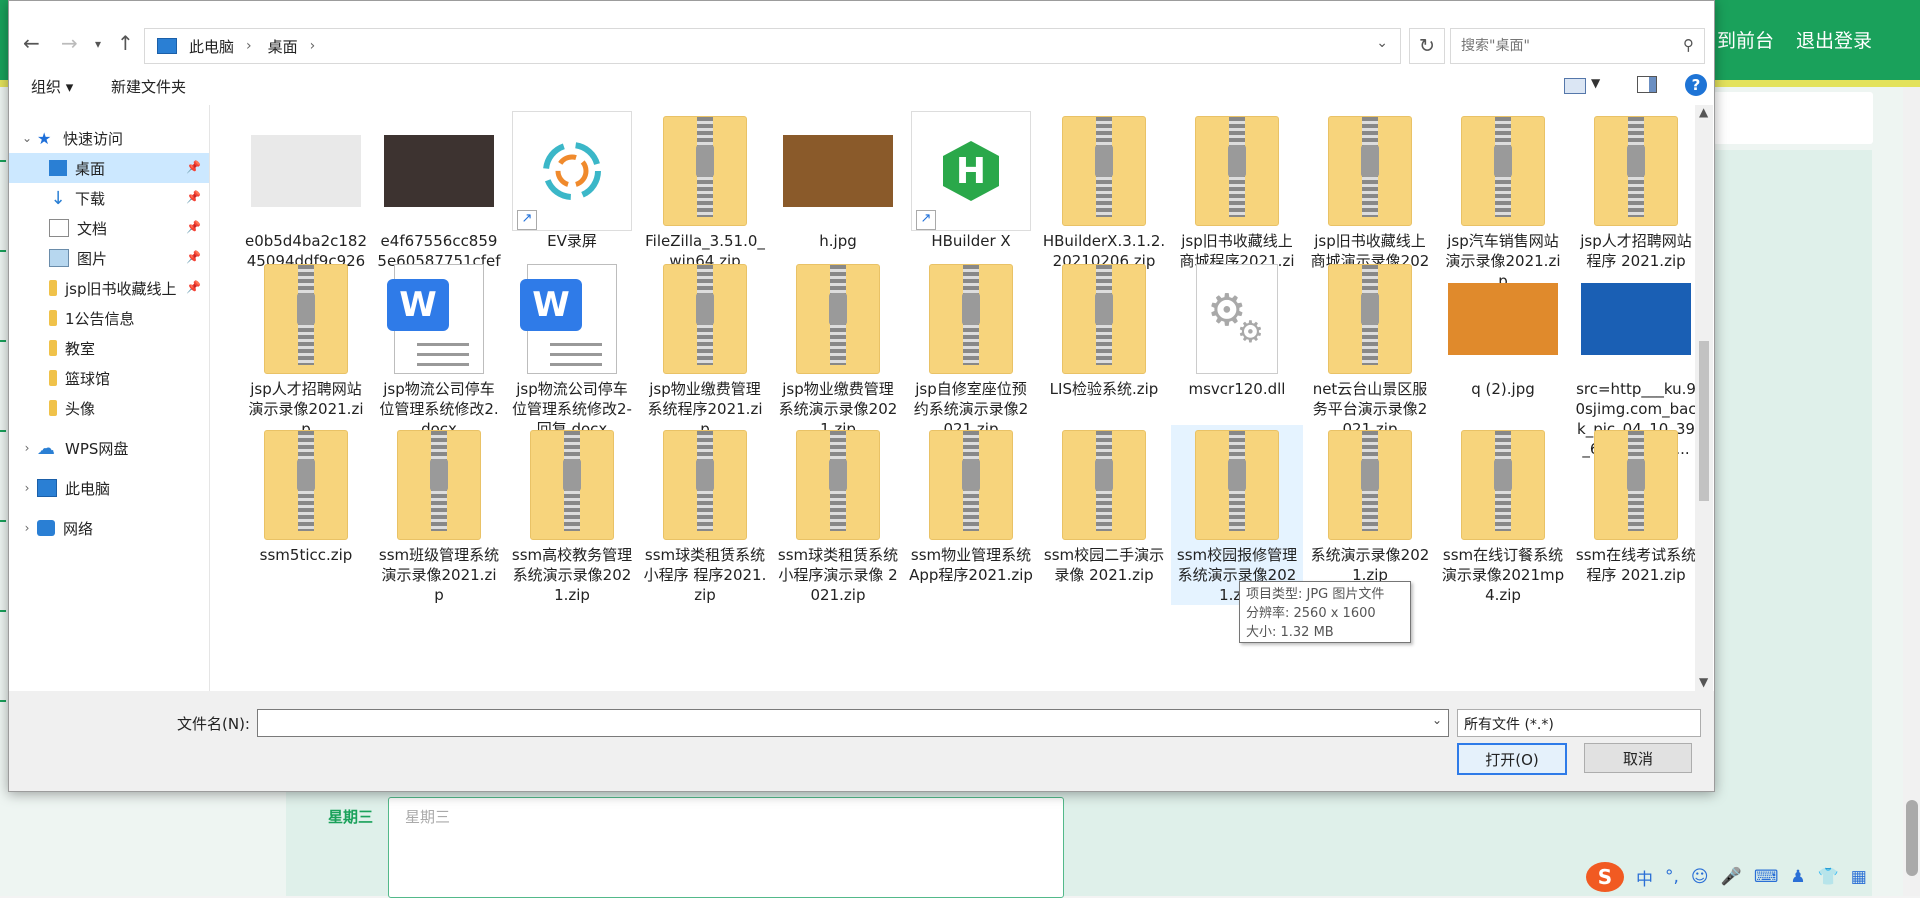 The image size is (1920, 898). I want to click on recent-locations-chevron-icon: ▾, so click(98, 44).